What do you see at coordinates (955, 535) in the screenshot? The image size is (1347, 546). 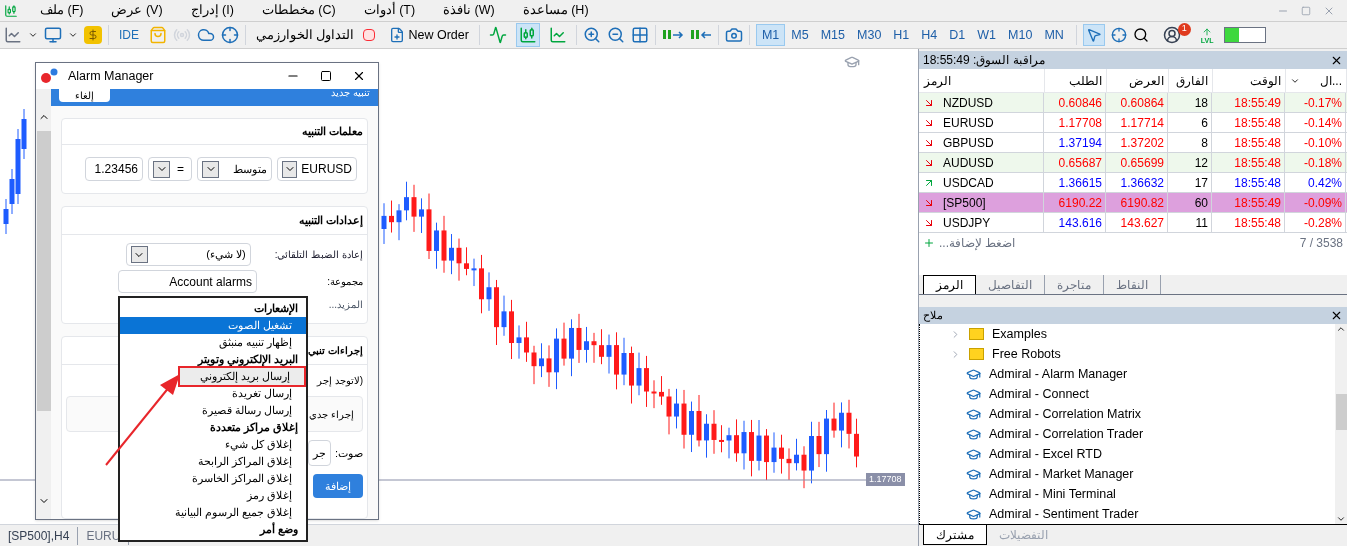 I see `tab: مشترك` at bounding box center [955, 535].